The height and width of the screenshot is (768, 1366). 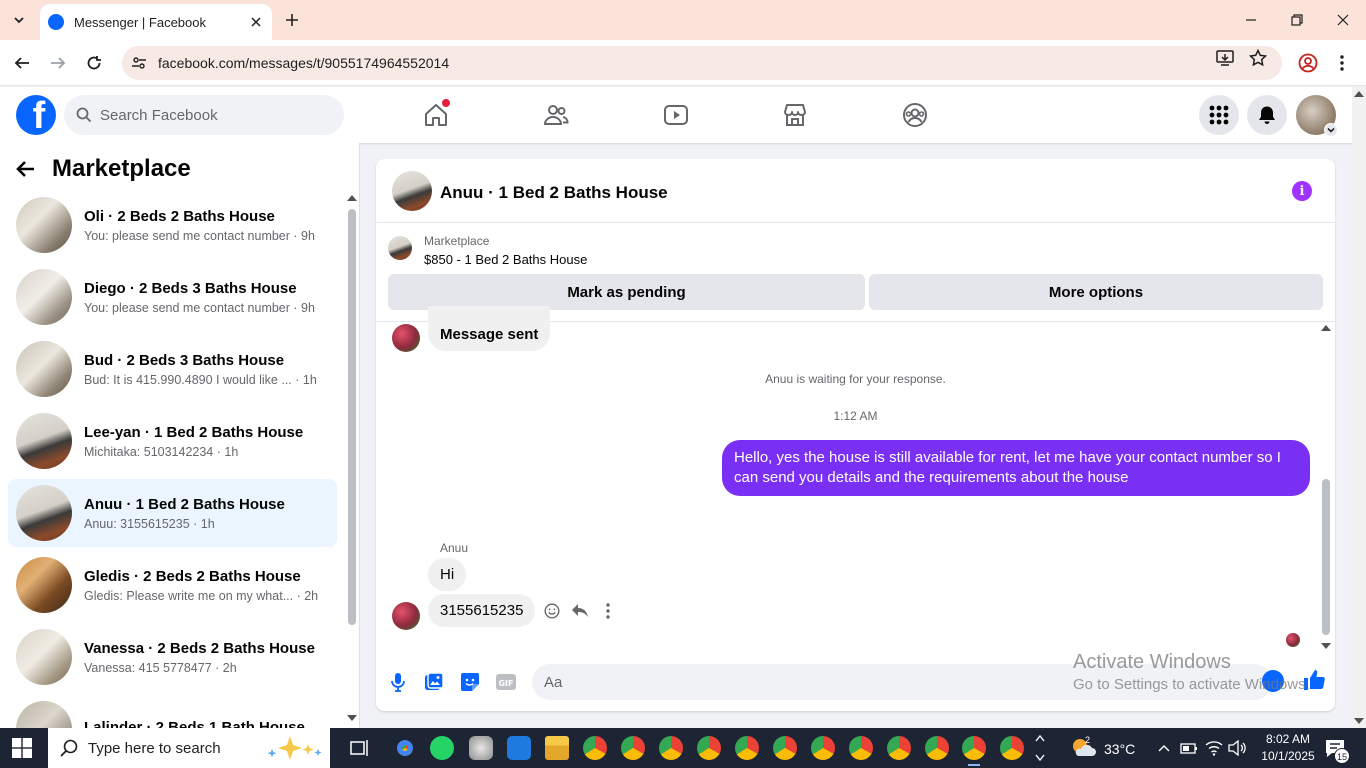 I want to click on arrow-left-icon, so click(x=26, y=169).